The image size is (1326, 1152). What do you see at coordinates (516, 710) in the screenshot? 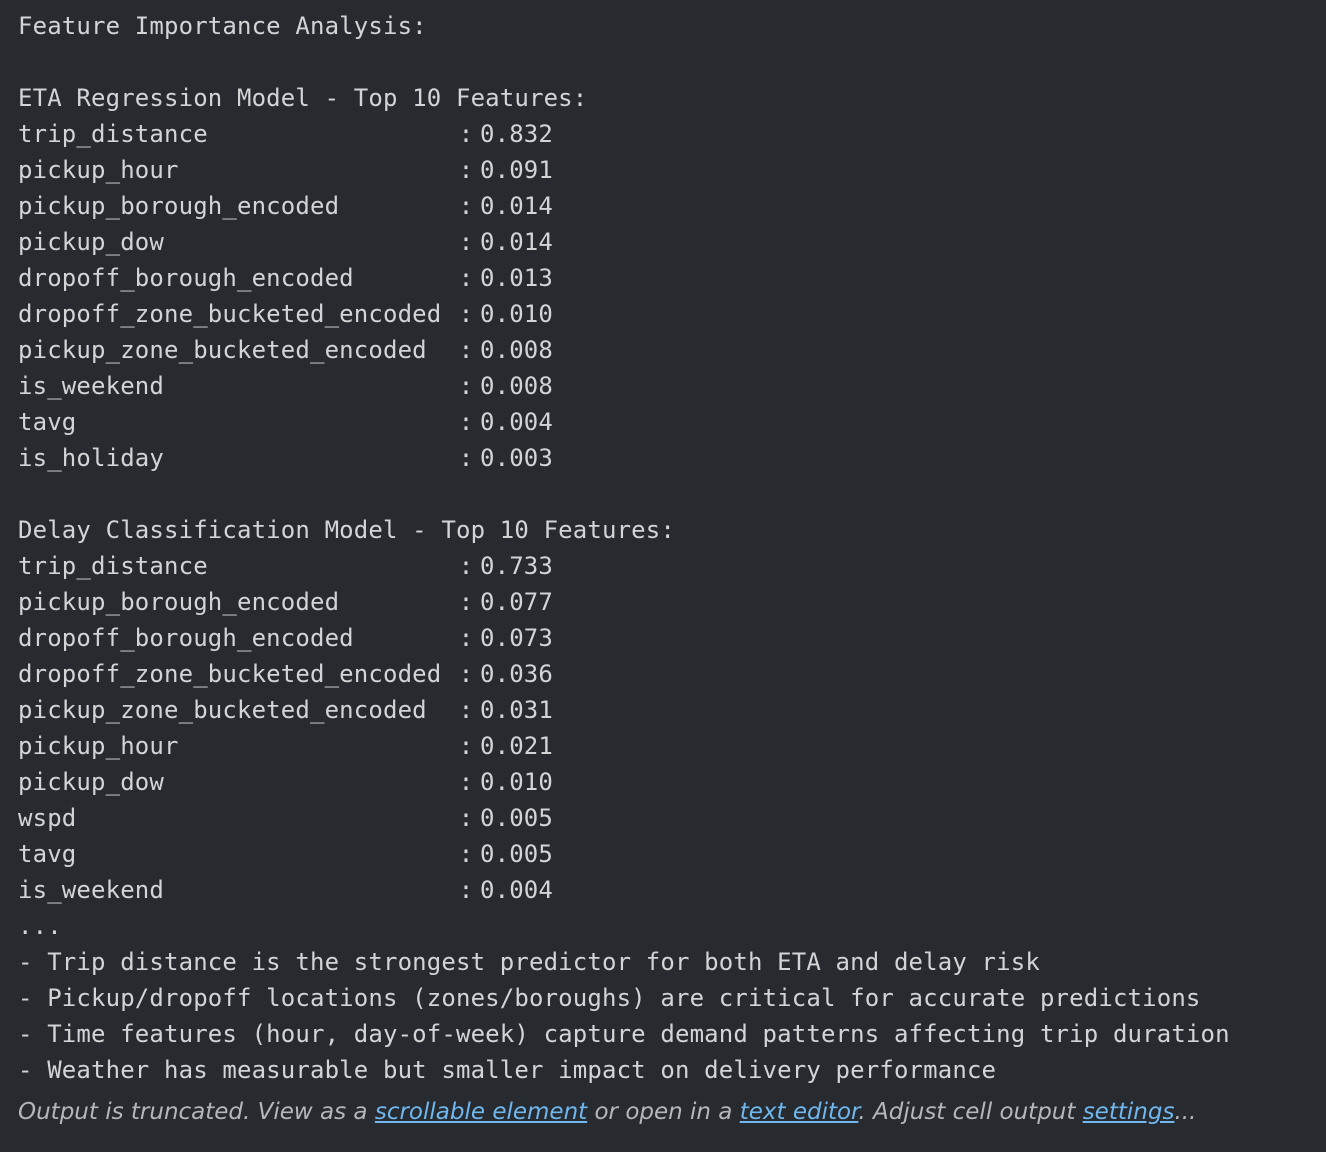
I see `feature-importance: 0.031` at bounding box center [516, 710].